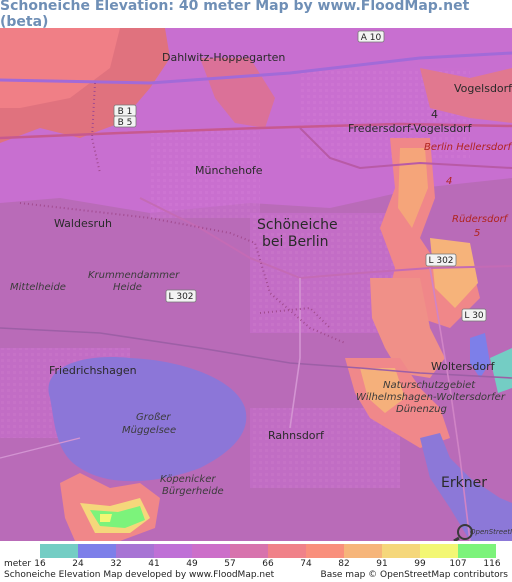  What do you see at coordinates (38, 287) in the screenshot?
I see `place-label: Mittelheide` at bounding box center [38, 287].